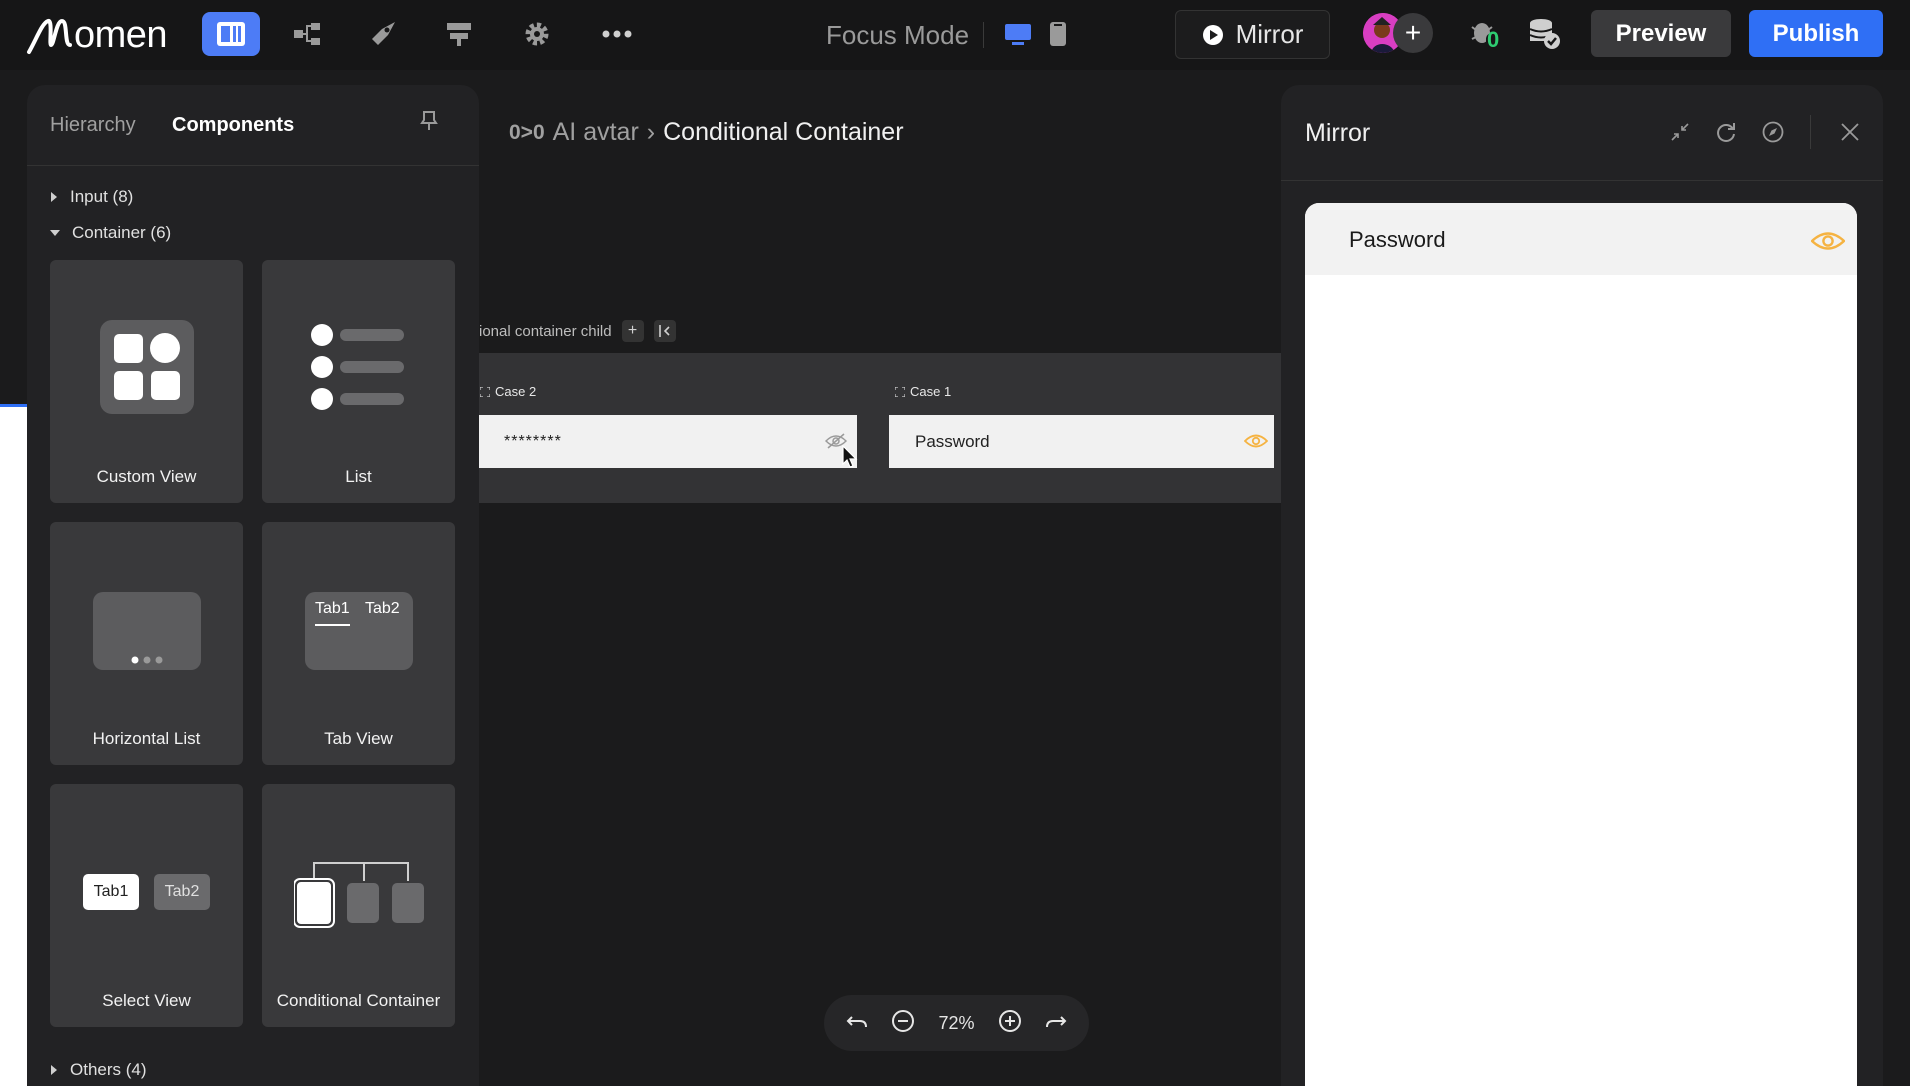 Image resolution: width=1910 pixels, height=1086 pixels. Describe the element at coordinates (1056, 1021) in the screenshot. I see `redo-icon` at that location.